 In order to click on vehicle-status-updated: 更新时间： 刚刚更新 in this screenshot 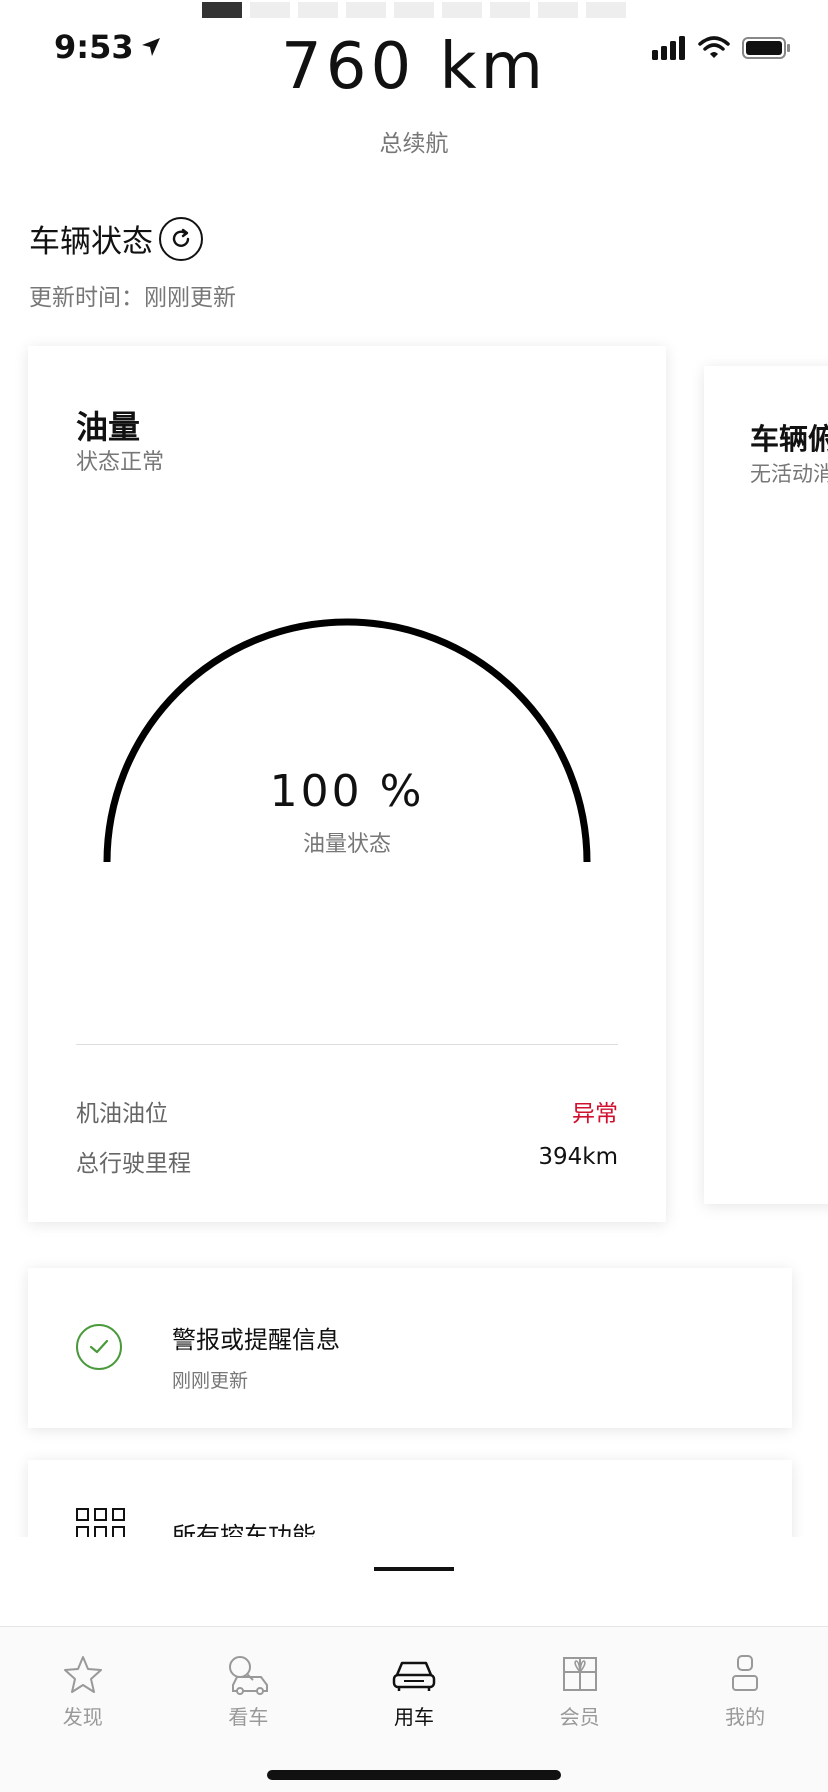, I will do `click(132, 295)`.